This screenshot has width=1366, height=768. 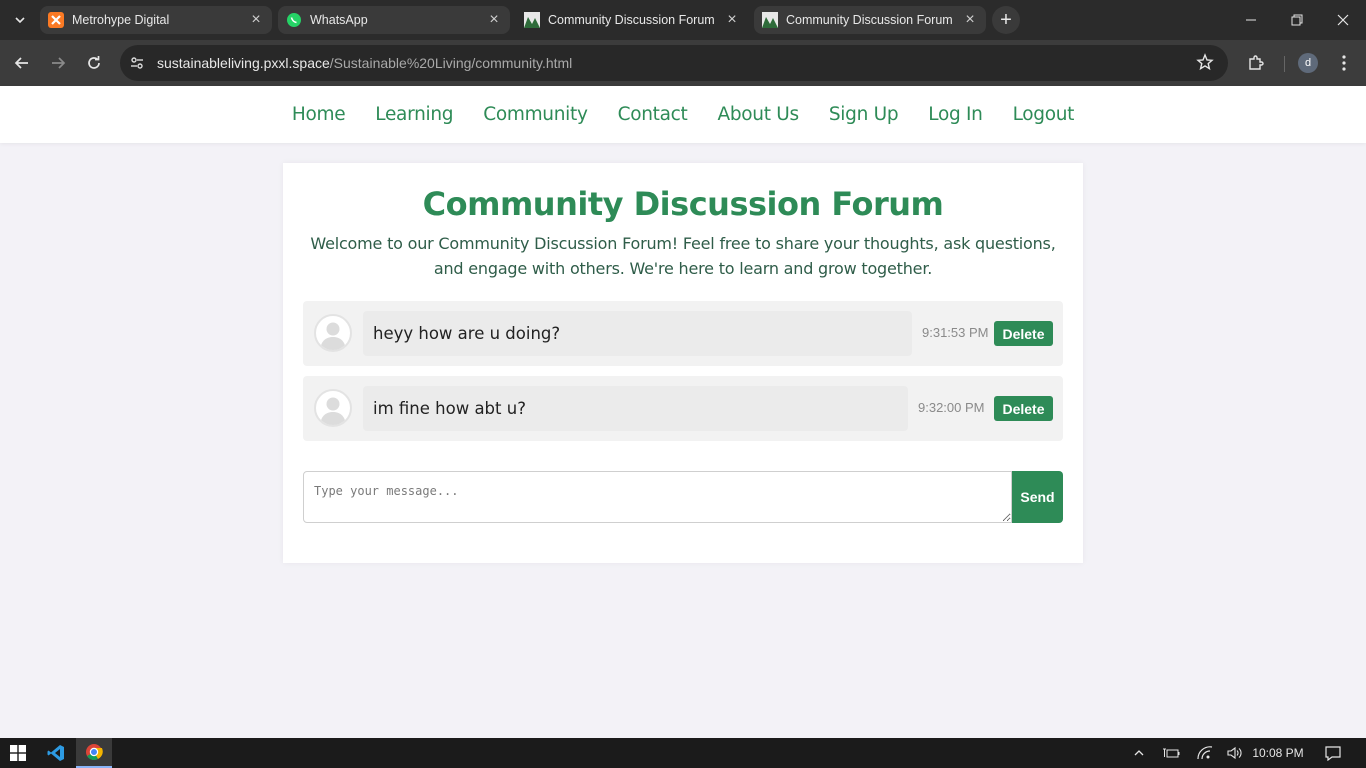 What do you see at coordinates (1308, 63) in the screenshot?
I see `profile-avatar: d` at bounding box center [1308, 63].